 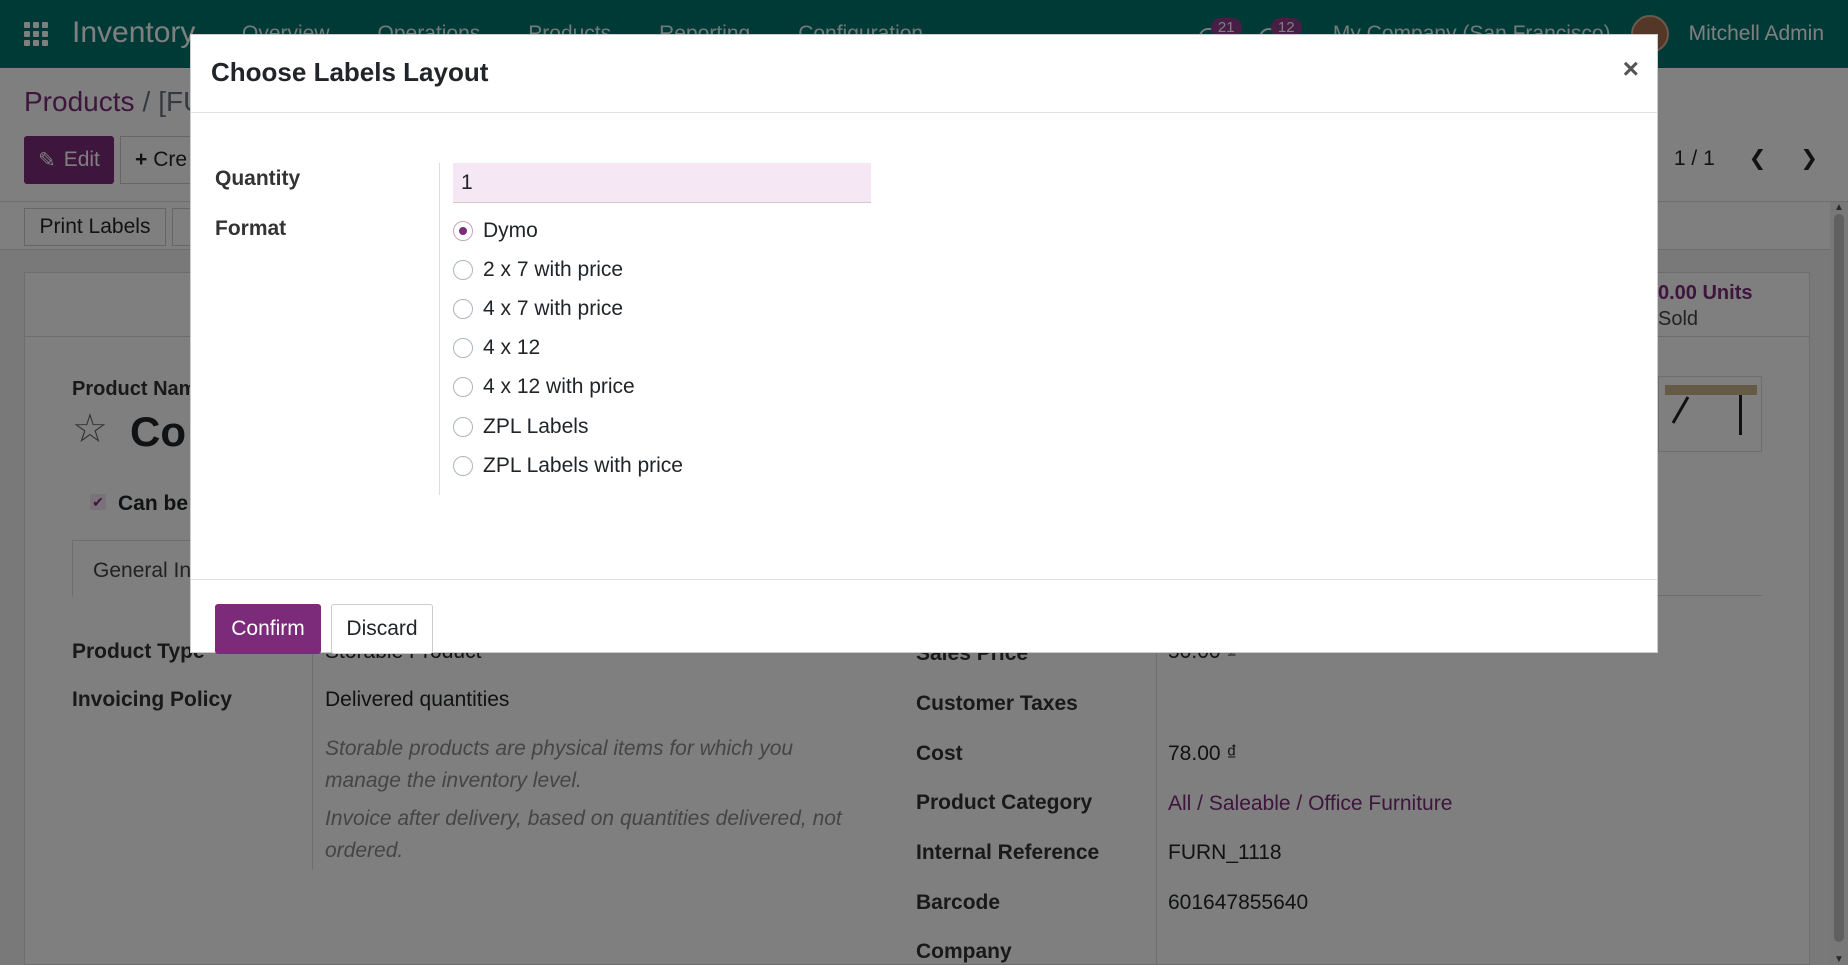 I want to click on format-option-label: 4 x 12 with price, so click(x=559, y=386).